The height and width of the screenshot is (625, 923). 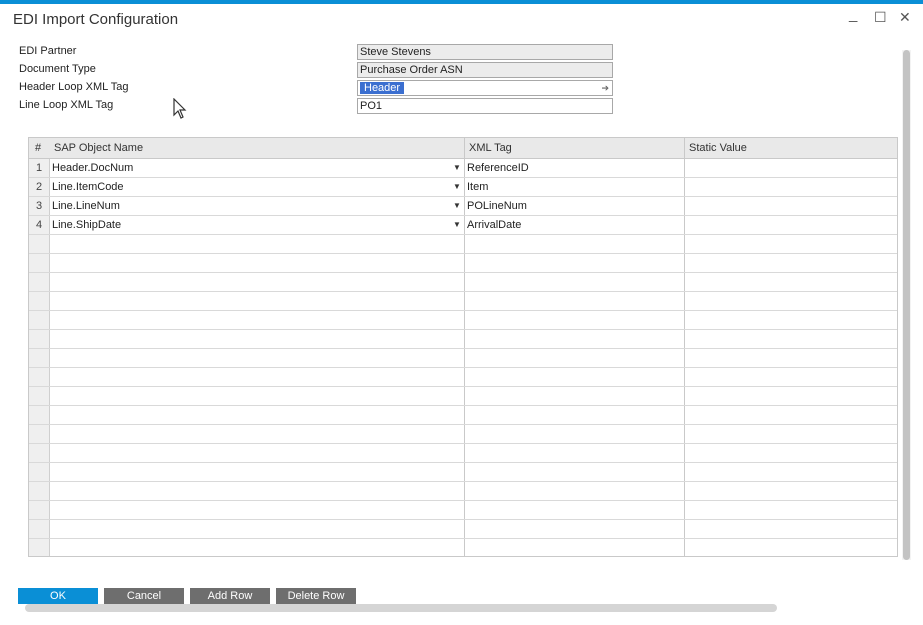 I want to click on minimize-icon: _, so click(x=853, y=14).